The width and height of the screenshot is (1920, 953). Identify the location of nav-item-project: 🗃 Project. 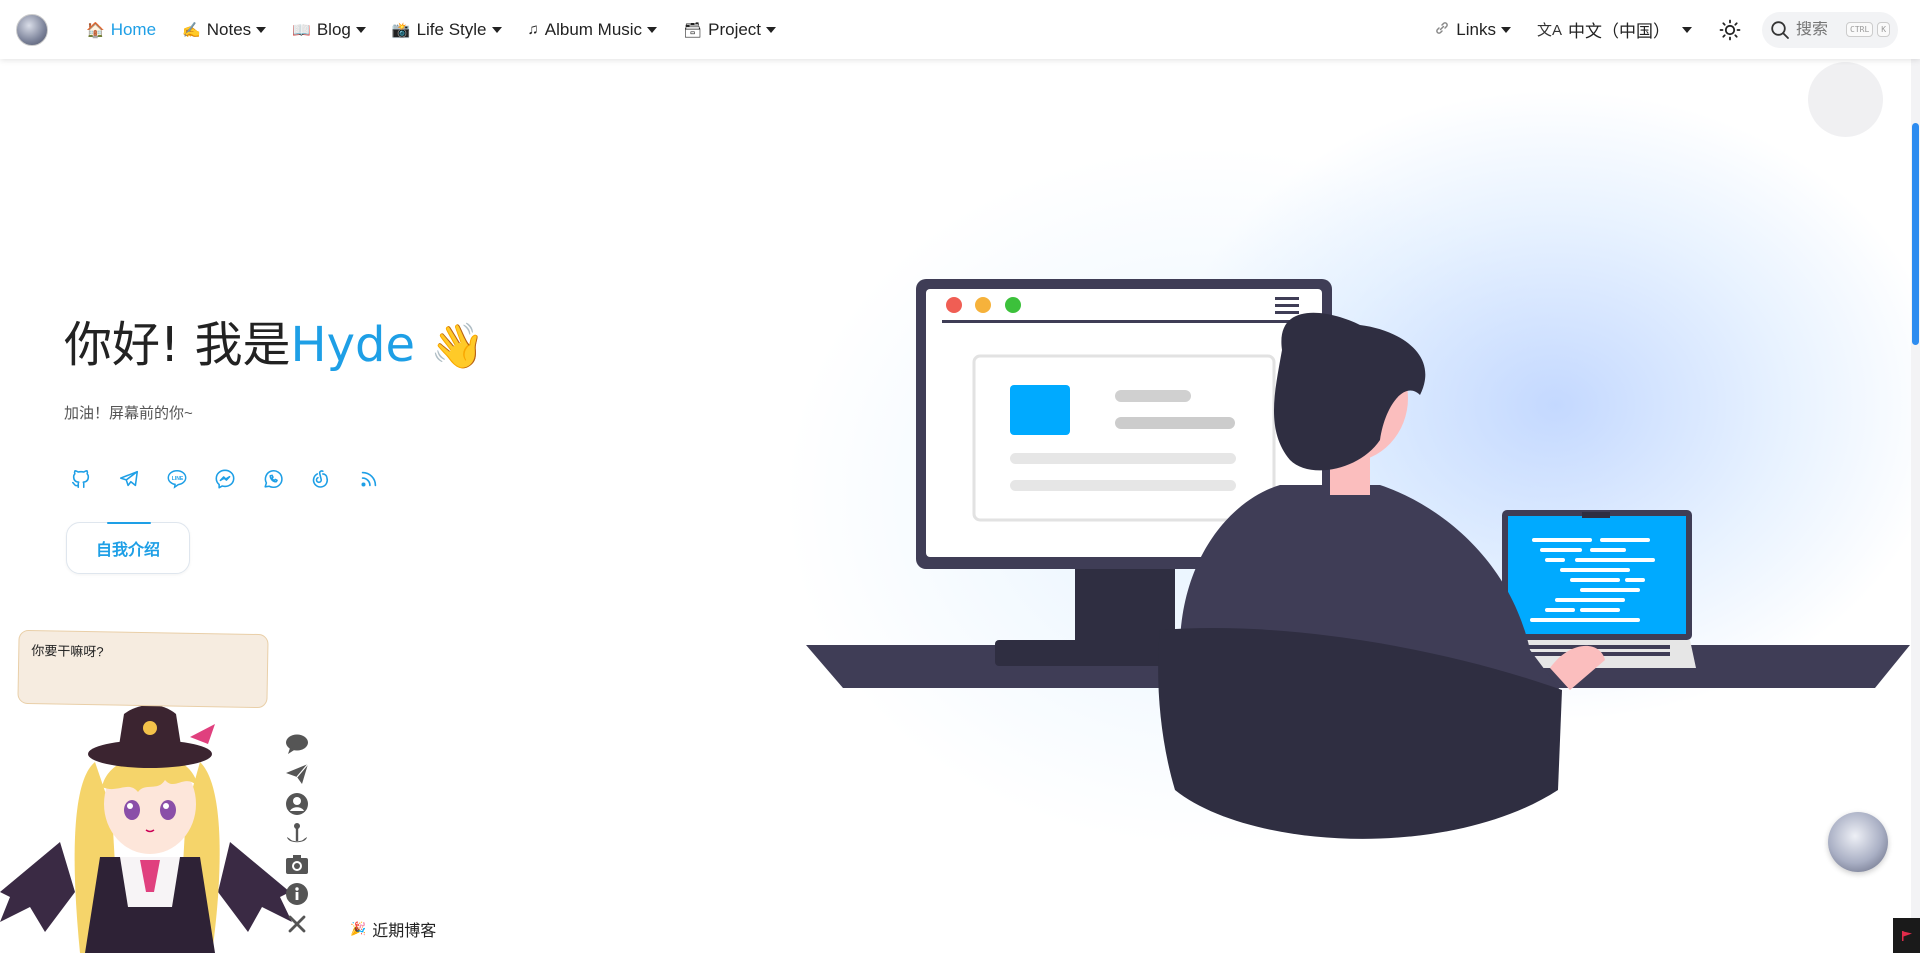
(730, 29).